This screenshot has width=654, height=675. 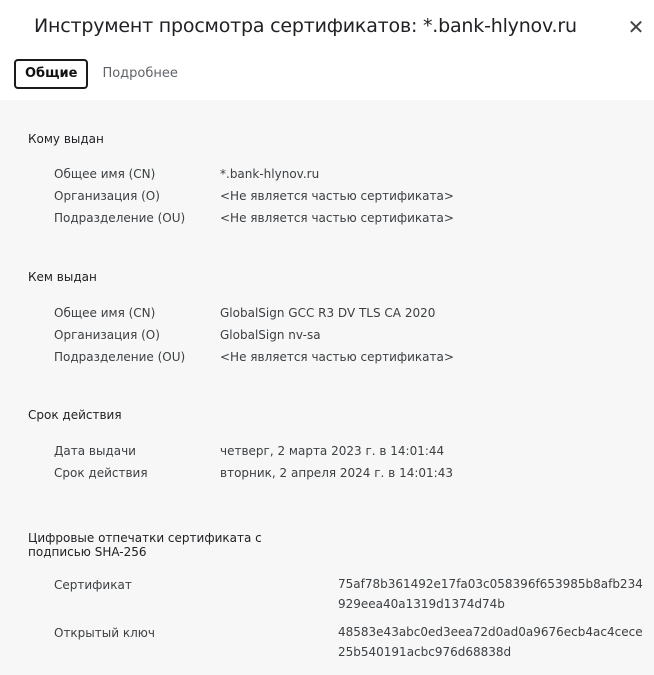 I want to click on validity-heading: Срок действия, so click(x=75, y=415).